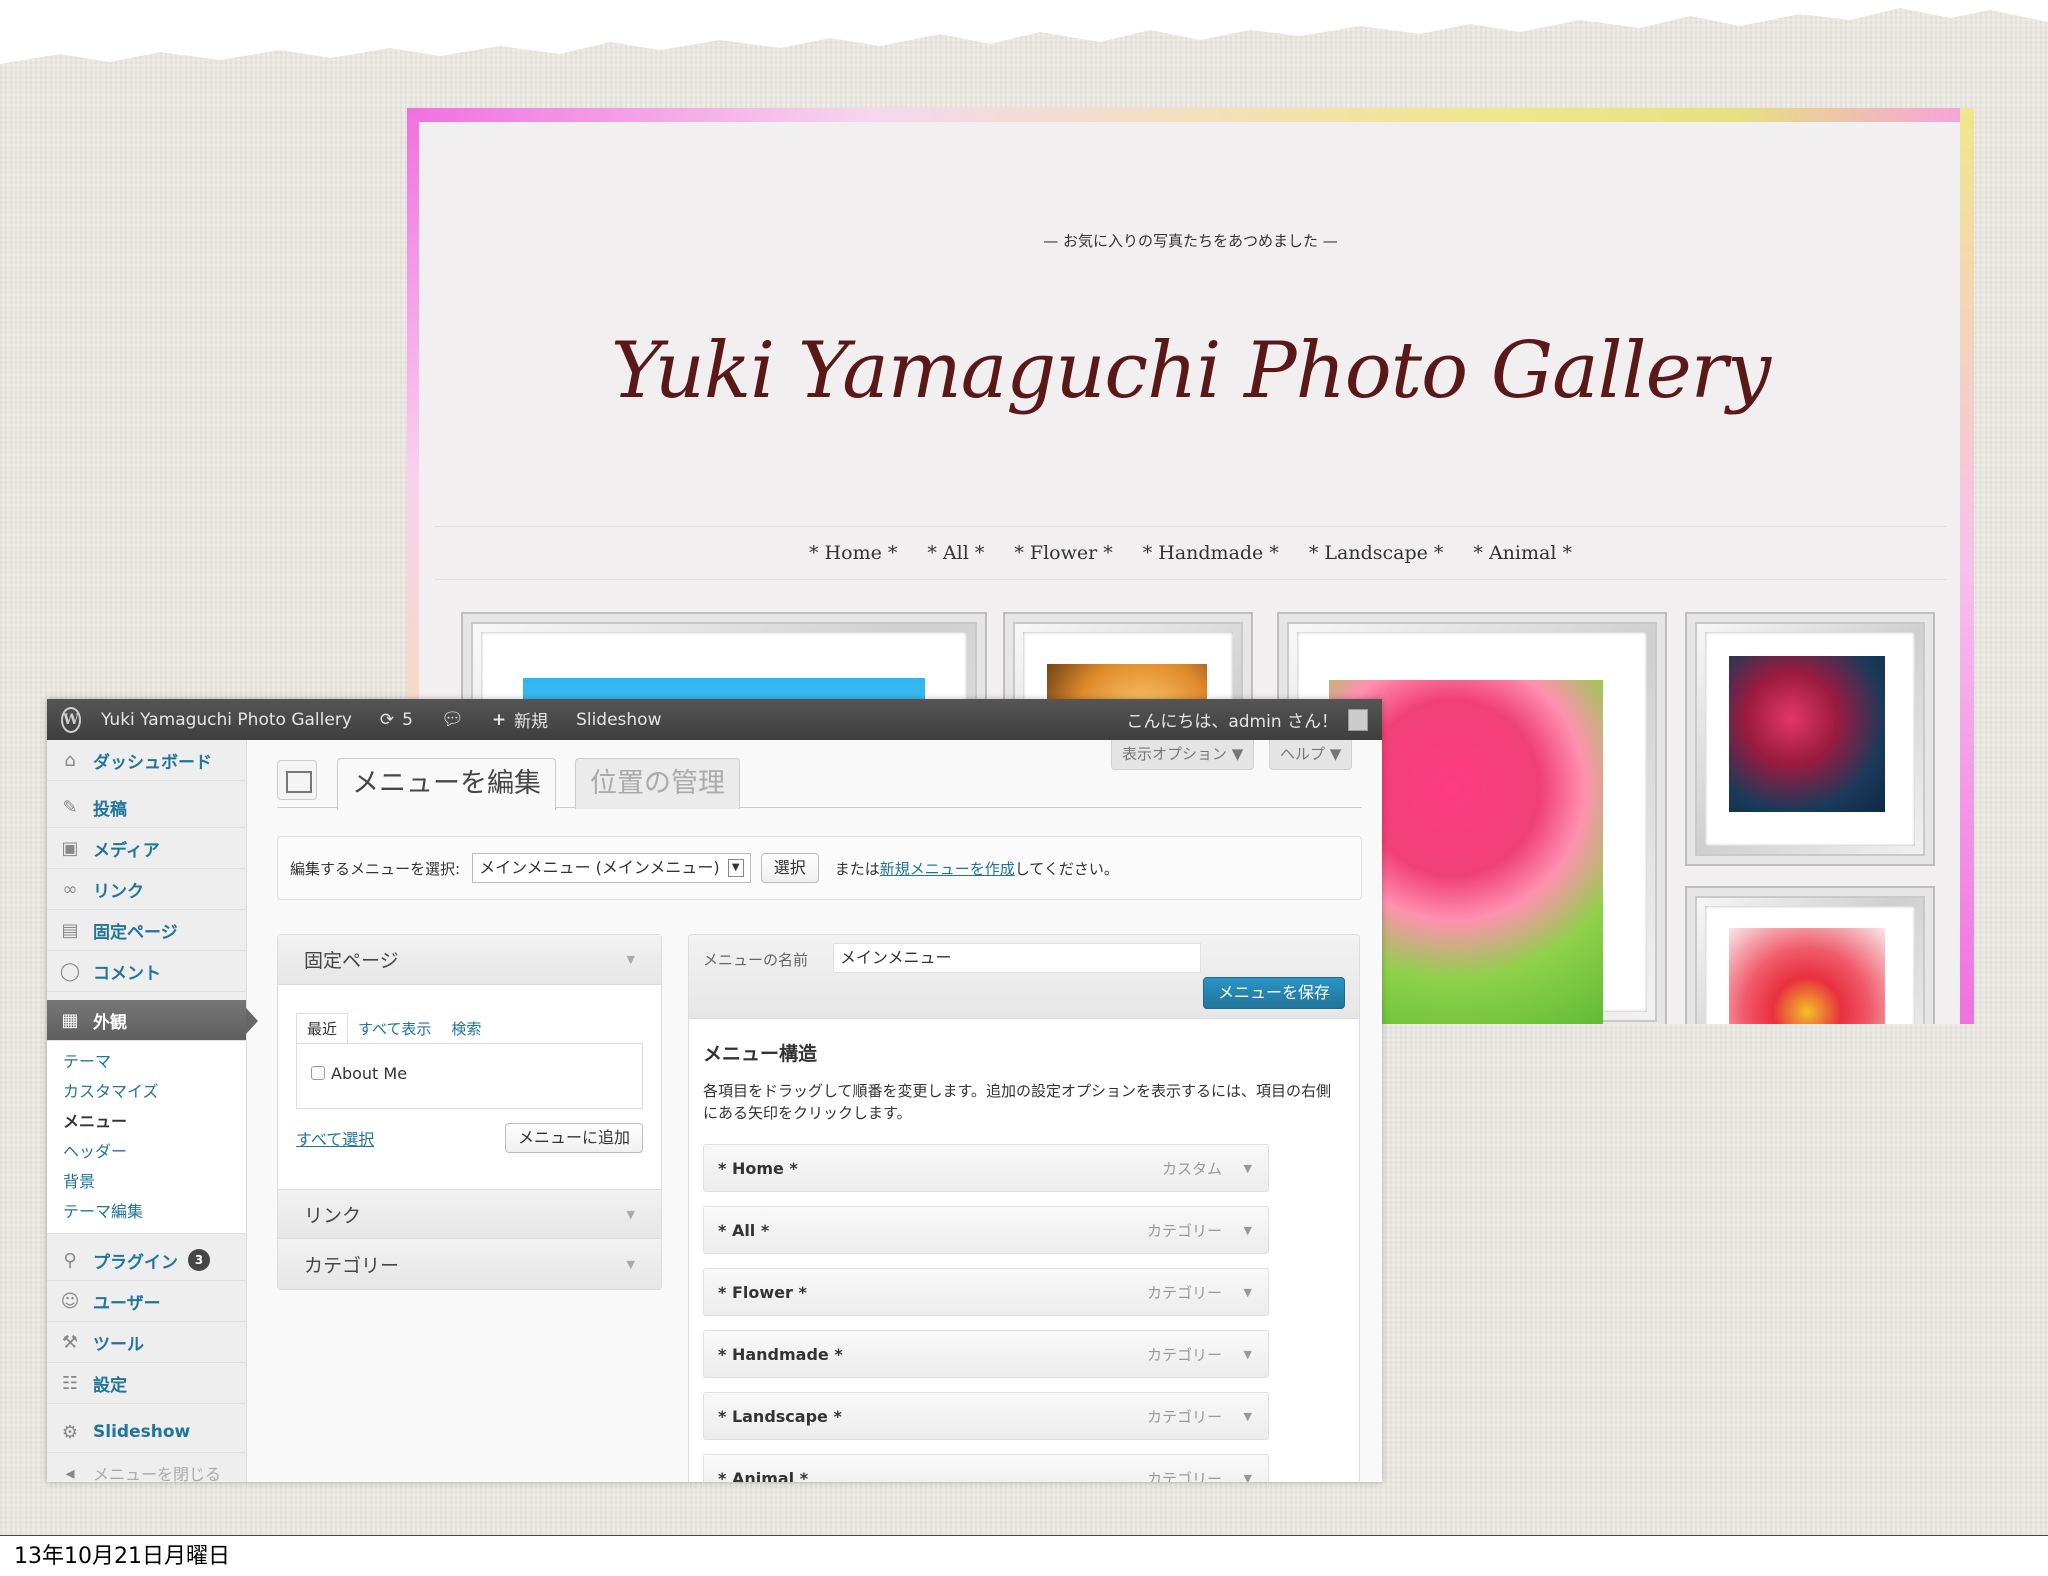  Describe the element at coordinates (335, 1138) in the screenshot. I see `select-all-link: すべて選択` at that location.